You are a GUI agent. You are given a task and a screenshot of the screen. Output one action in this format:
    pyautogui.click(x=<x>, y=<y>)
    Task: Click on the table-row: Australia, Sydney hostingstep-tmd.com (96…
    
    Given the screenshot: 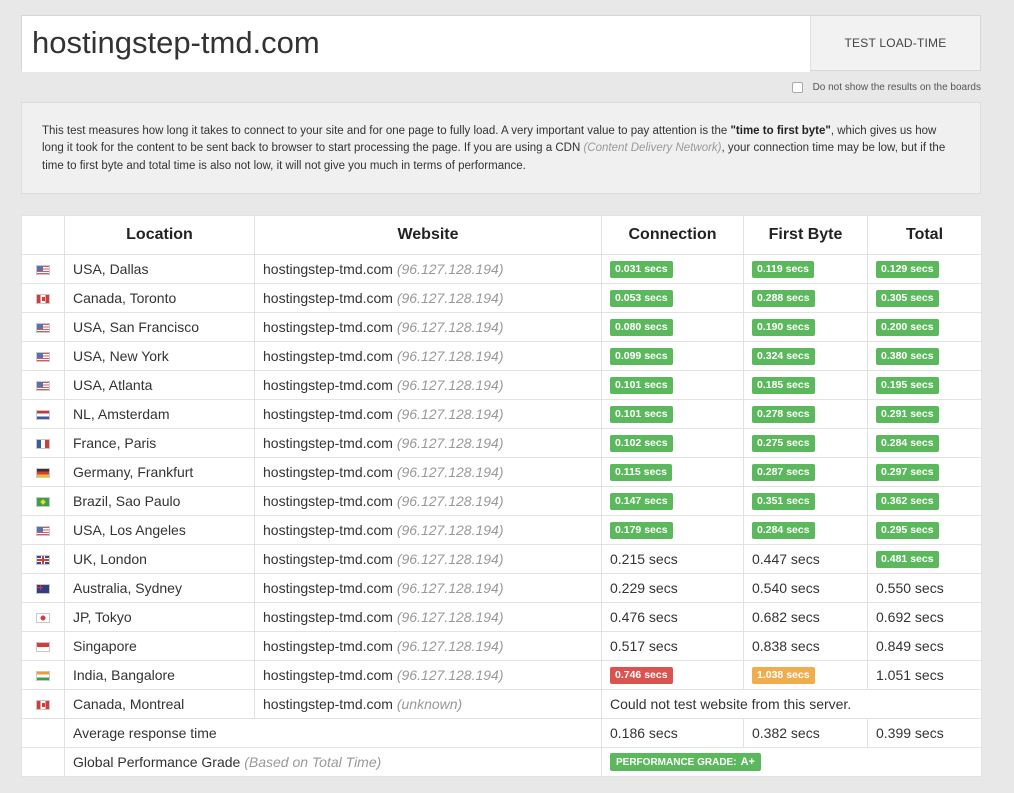 What is the action you would take?
    pyautogui.click(x=501, y=588)
    